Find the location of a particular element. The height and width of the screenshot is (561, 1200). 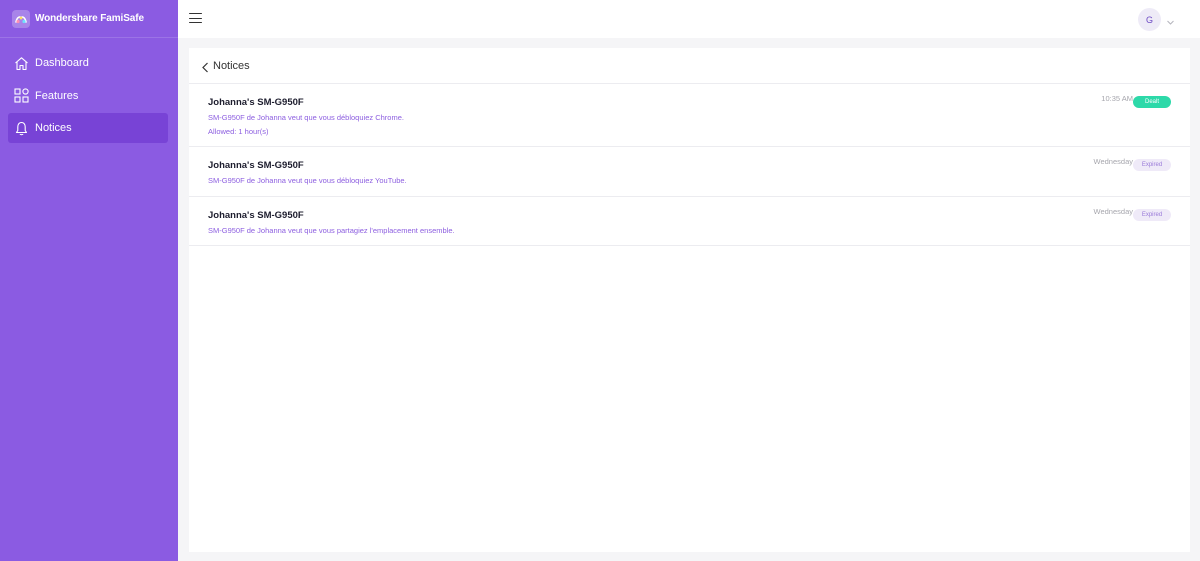

chevron-down-icon is located at coordinates (1170, 19).